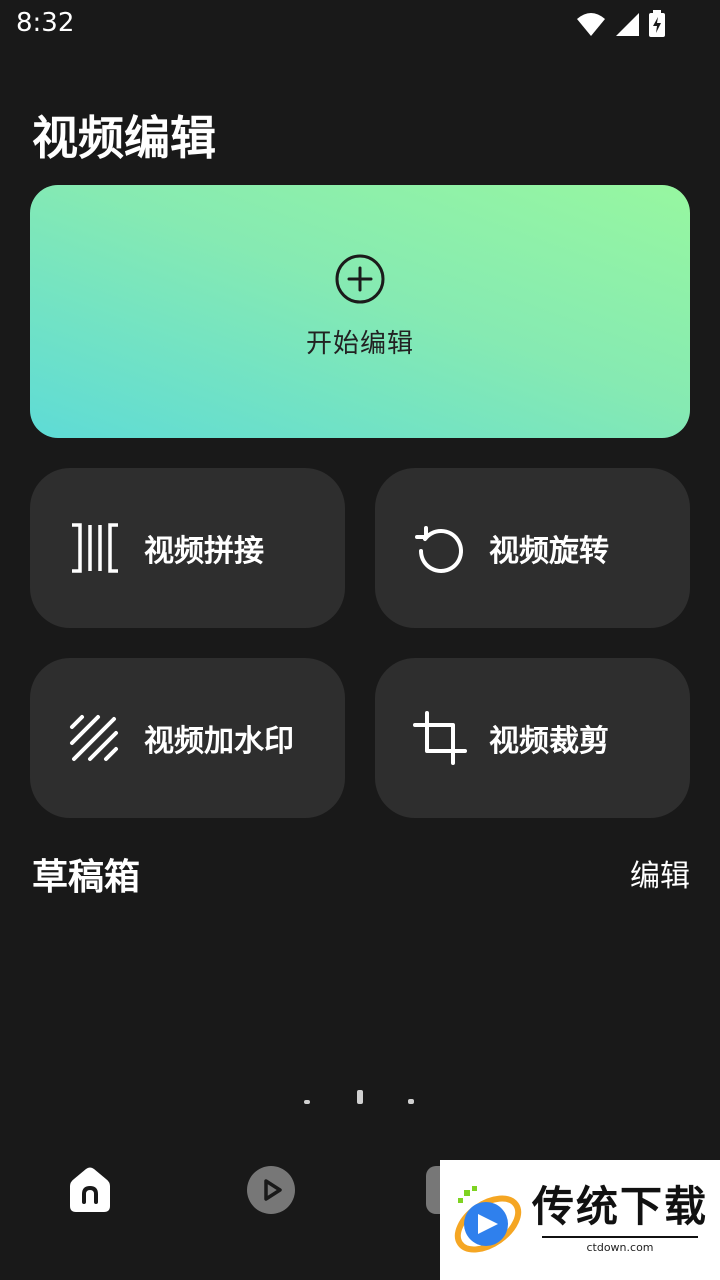 The image size is (720, 1280). I want to click on drafts-title: 草稿箱, so click(86, 877).